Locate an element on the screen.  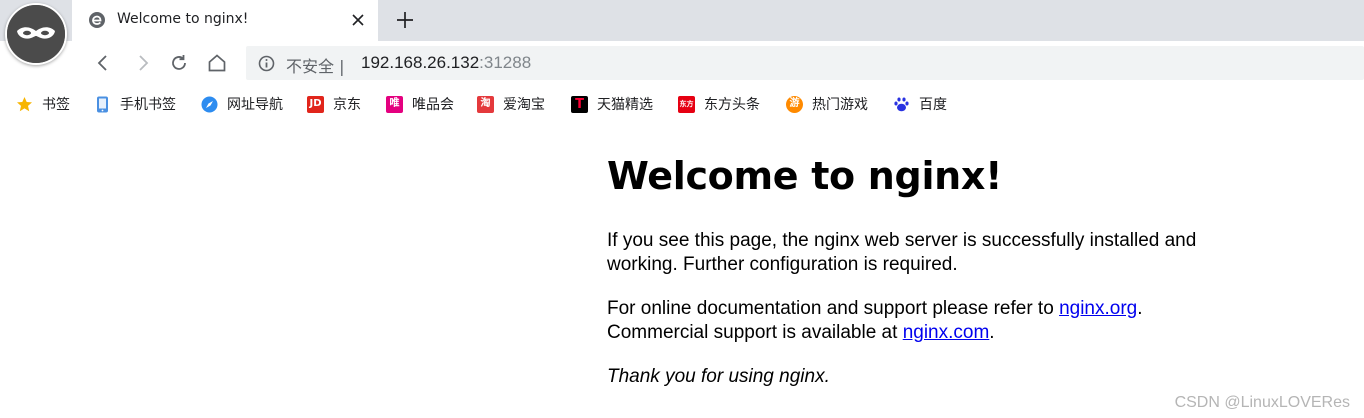
url-text: 192.168.26.132:31288 is located at coordinates (446, 63).